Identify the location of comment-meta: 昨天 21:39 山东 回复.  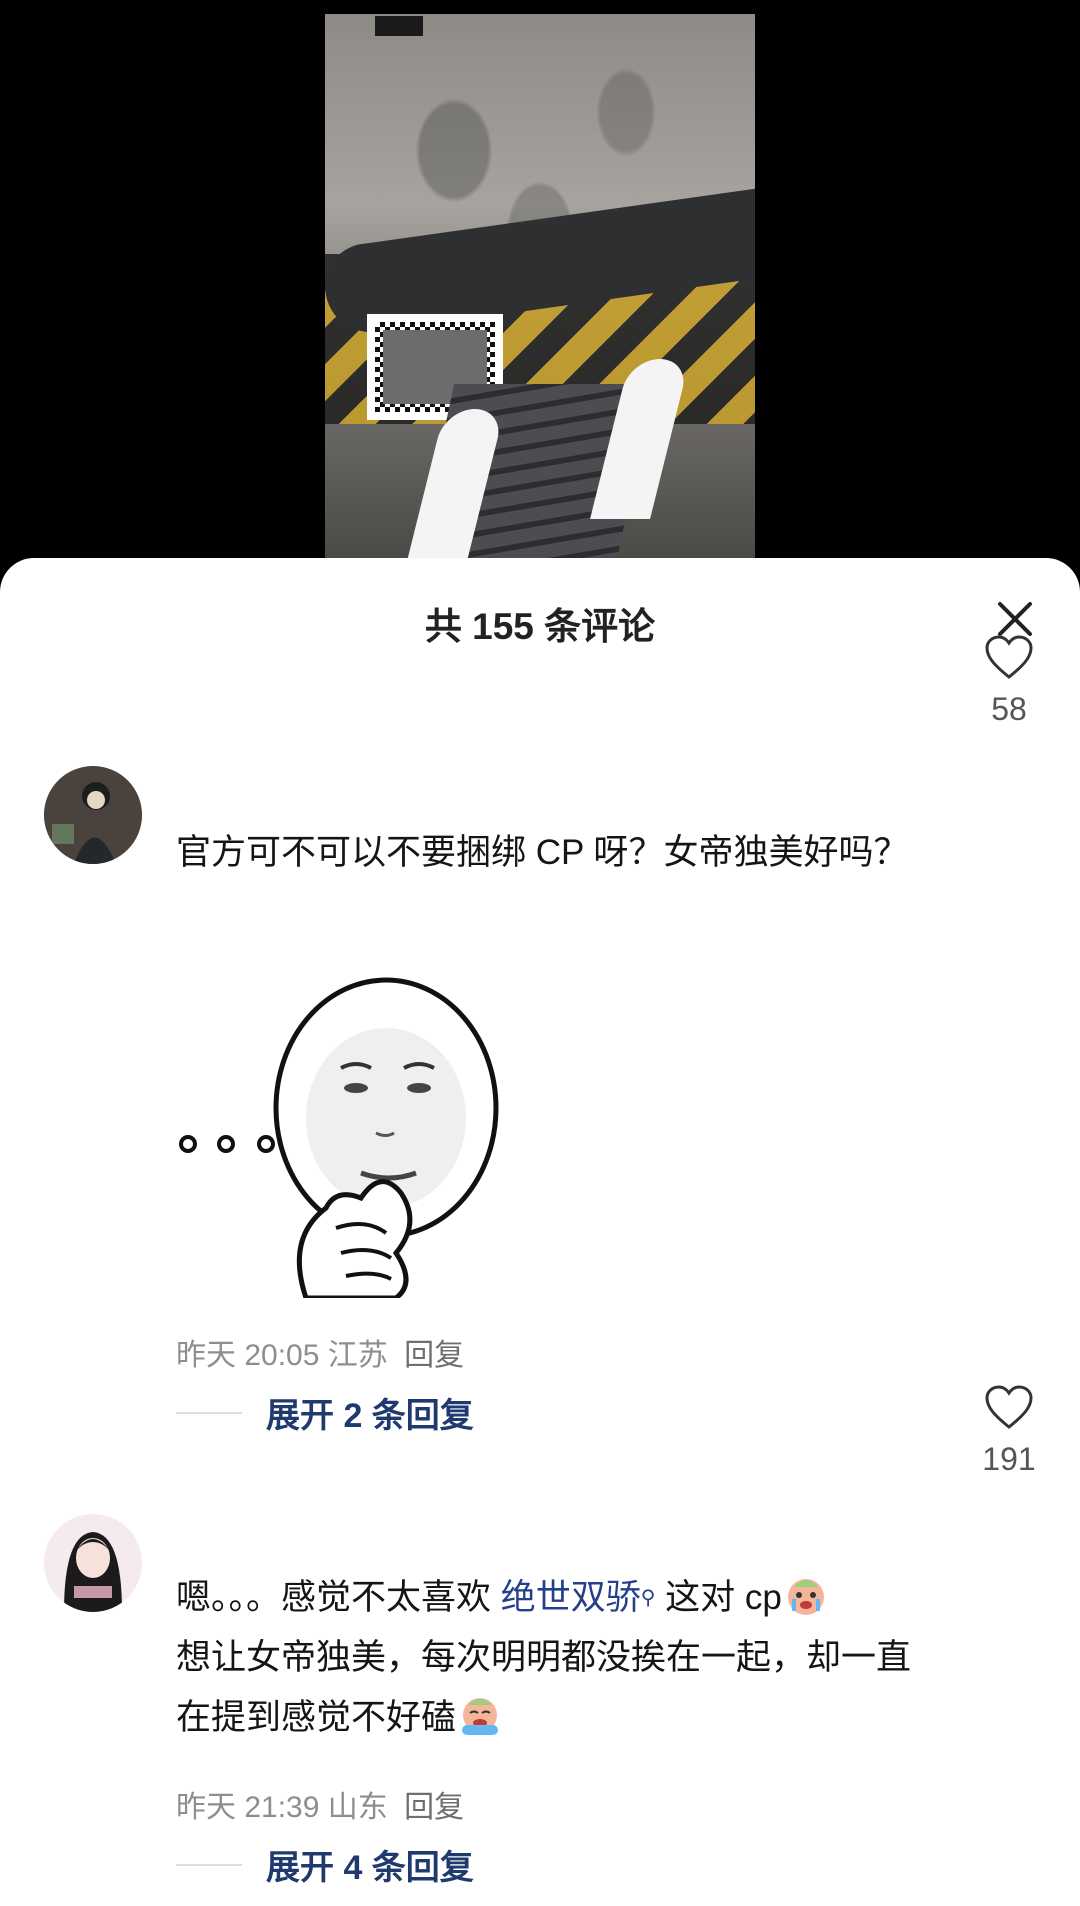
(320, 1804).